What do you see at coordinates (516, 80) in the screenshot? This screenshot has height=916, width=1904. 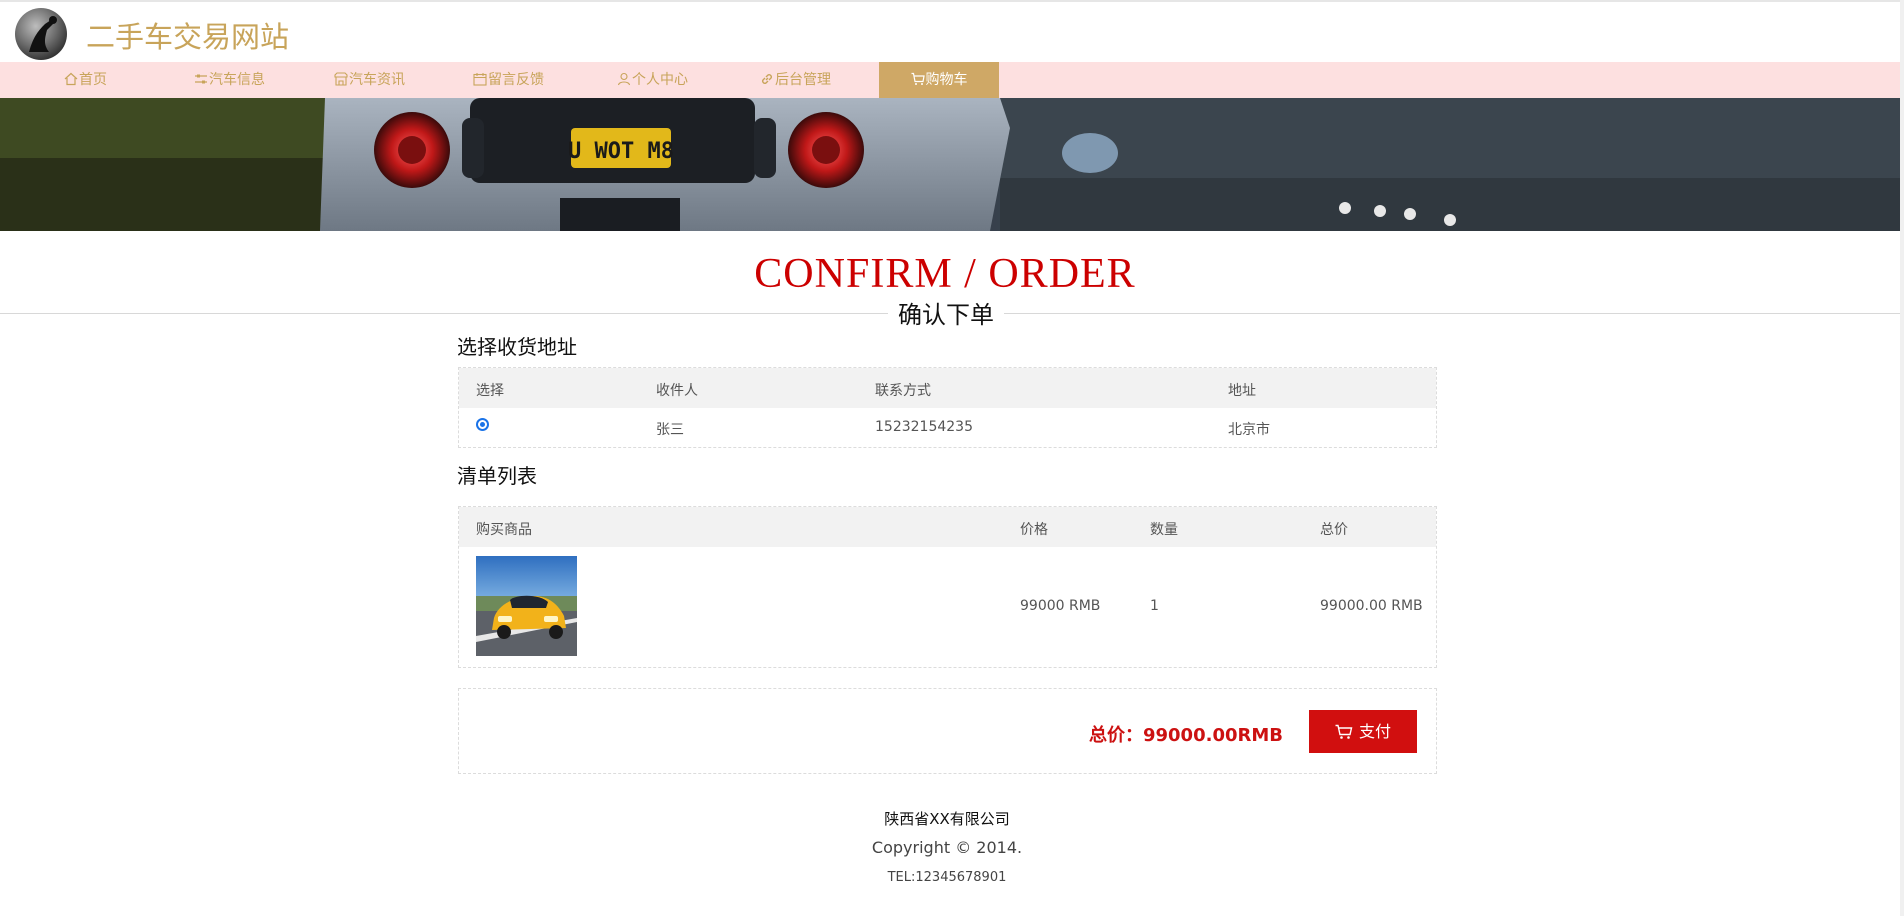 I see `nav-item-label: 留言反馈` at bounding box center [516, 80].